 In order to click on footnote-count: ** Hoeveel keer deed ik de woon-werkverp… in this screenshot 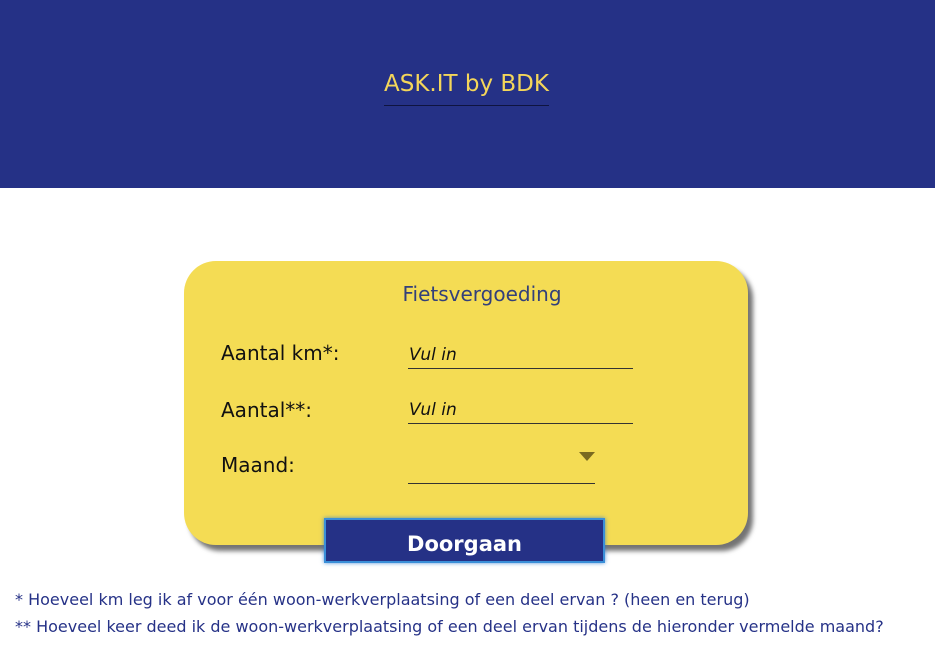, I will do `click(449, 626)`.